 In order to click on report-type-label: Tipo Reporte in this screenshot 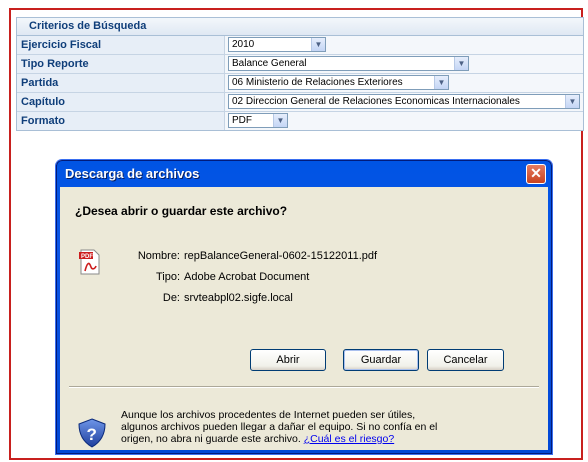, I will do `click(121, 64)`.